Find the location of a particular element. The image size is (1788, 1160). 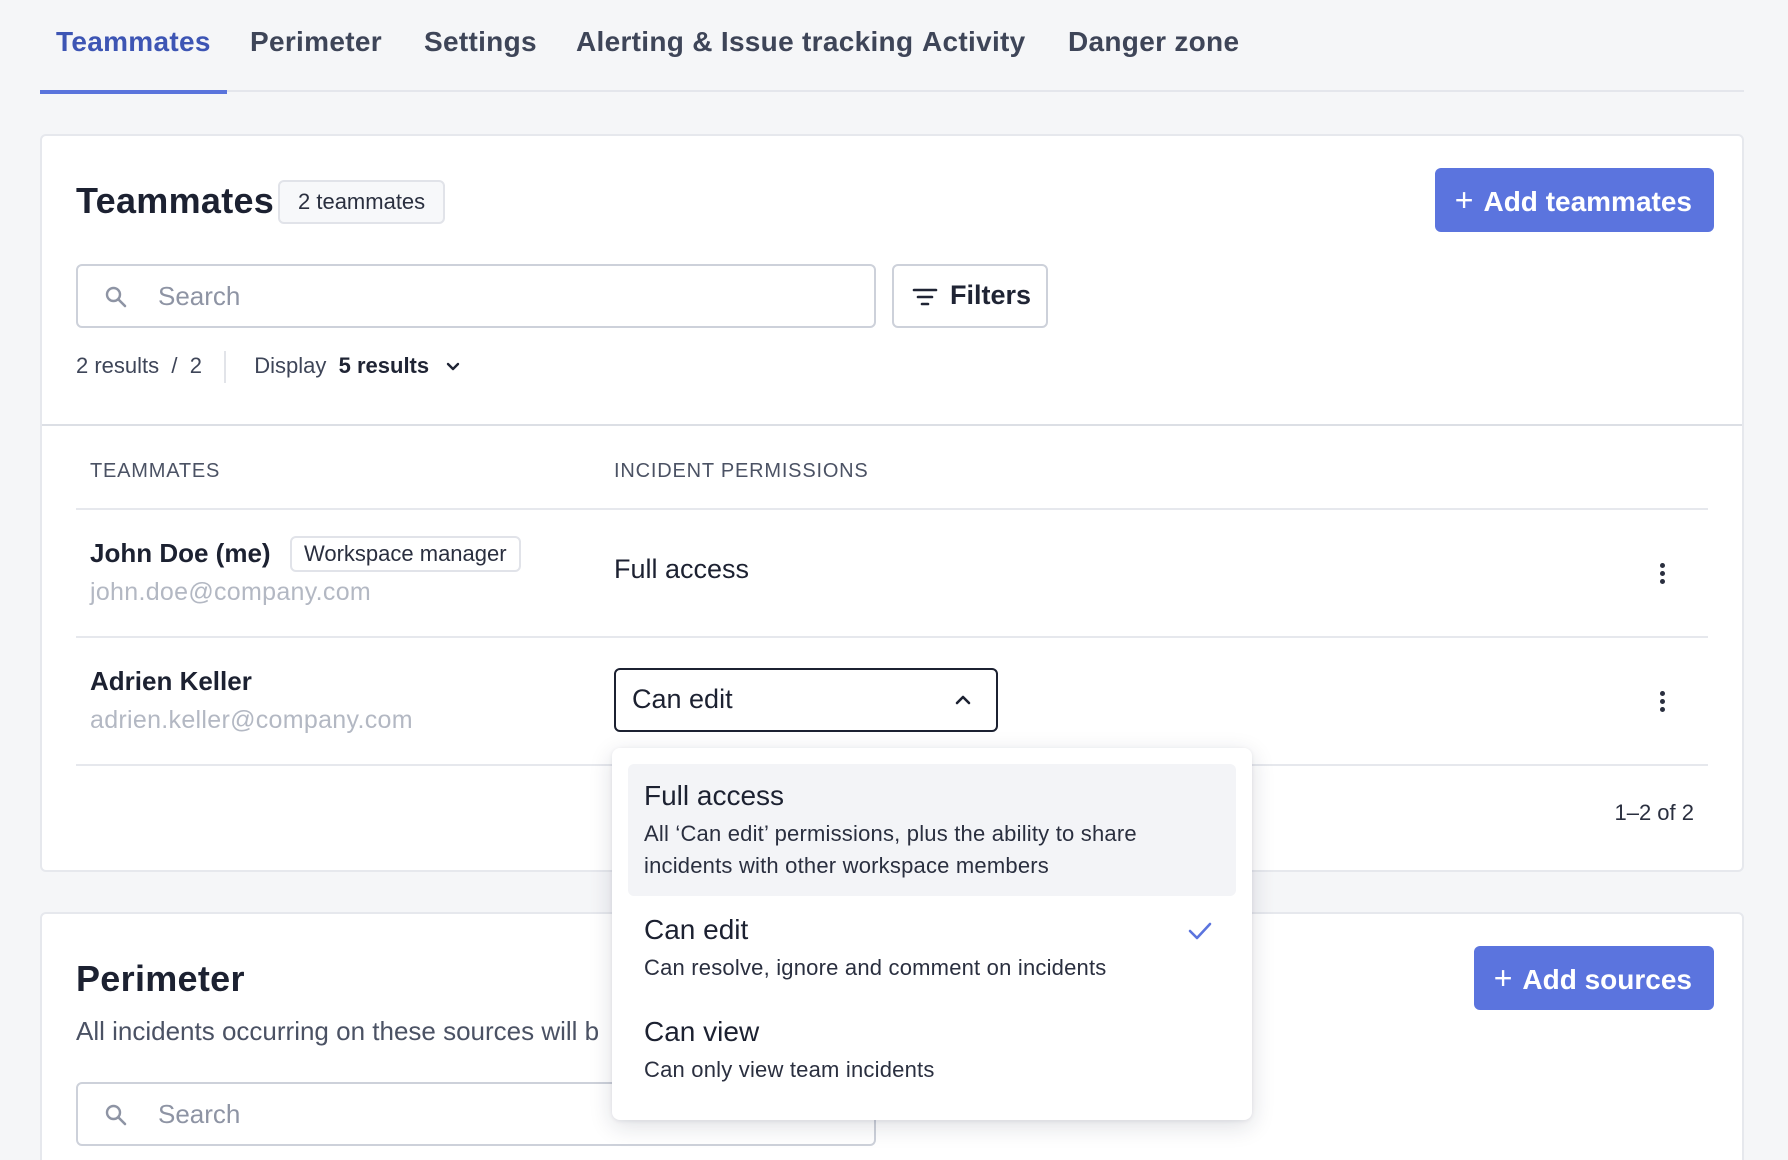

column-header-incident-permissions: INCIDENT PERMISSIONS is located at coordinates (741, 471).